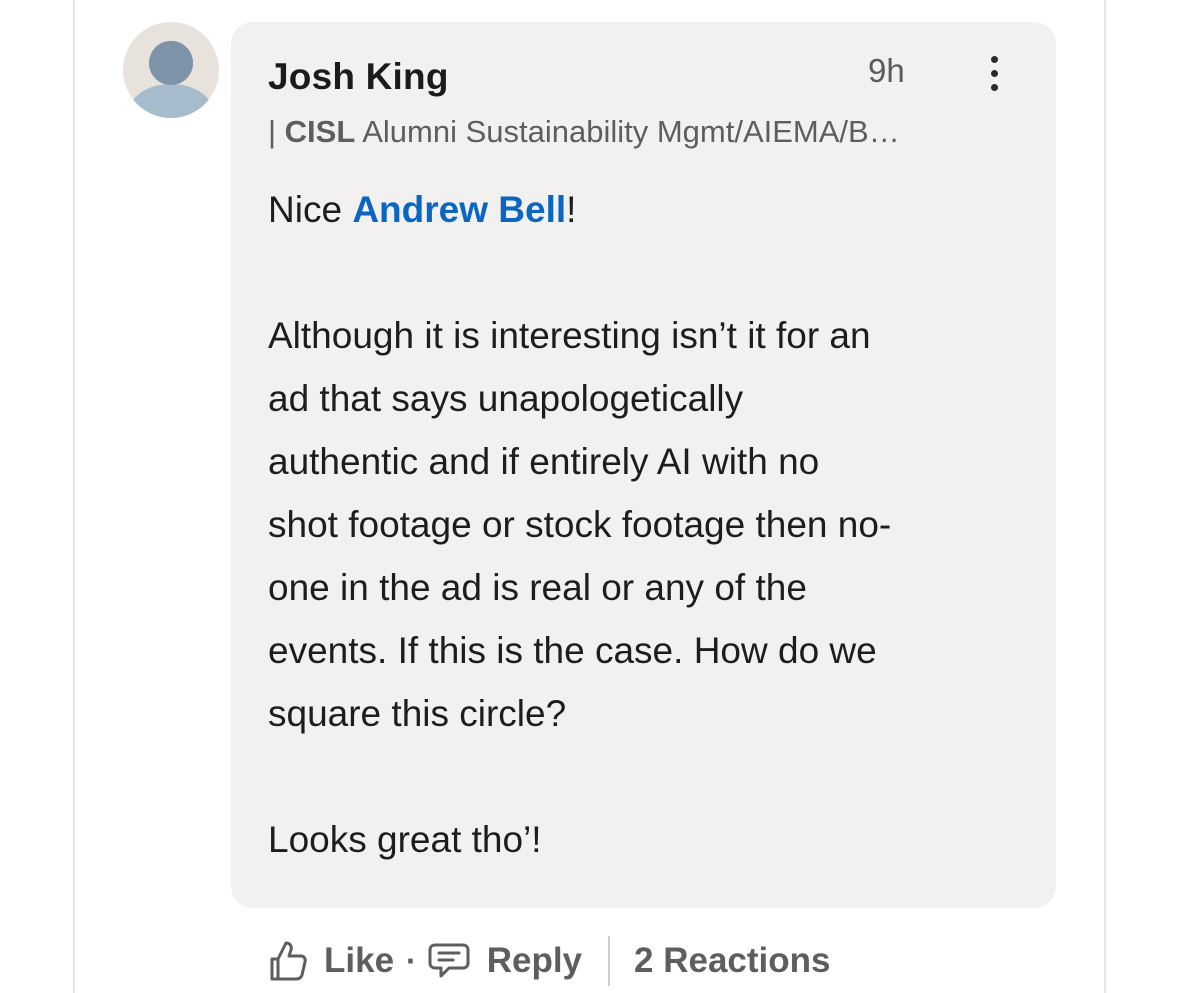 This screenshot has height=993, width=1179. I want to click on comment-actions: Like · Reply 2 Reactions, so click(549, 961).